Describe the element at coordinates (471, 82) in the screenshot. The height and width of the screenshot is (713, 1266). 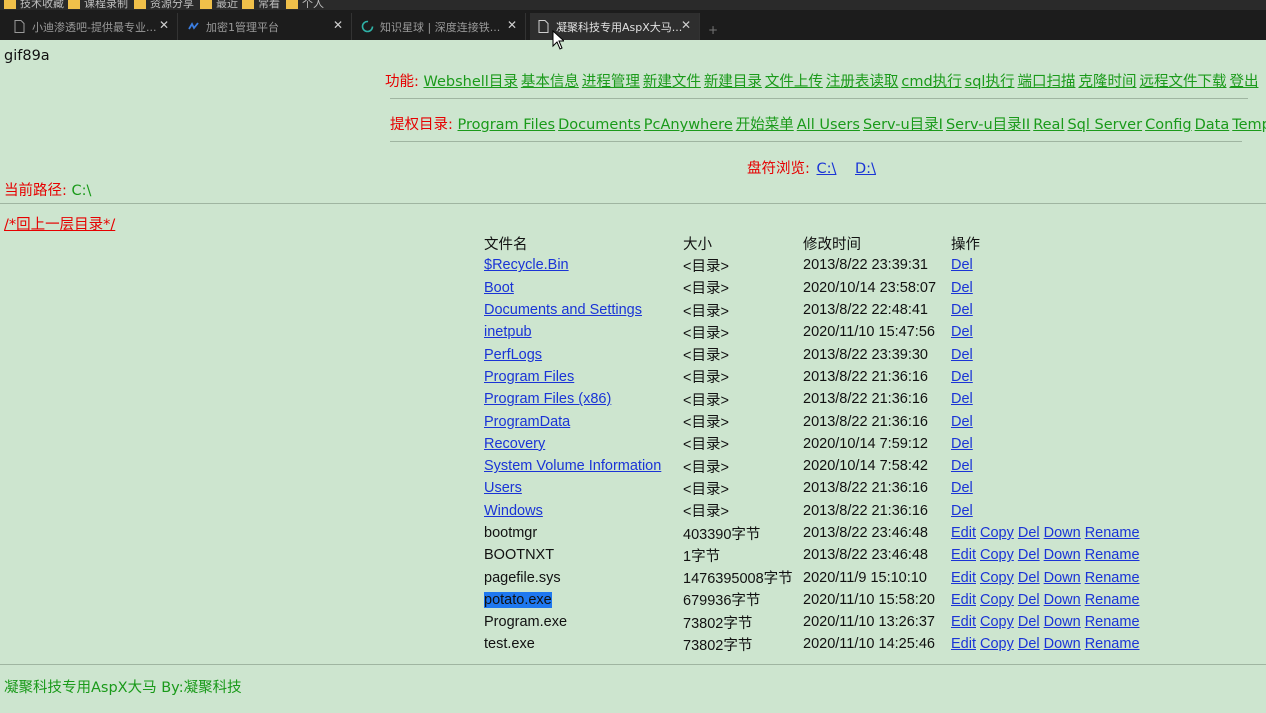
I see `menu-webshell-dir: Webshell目录` at that location.